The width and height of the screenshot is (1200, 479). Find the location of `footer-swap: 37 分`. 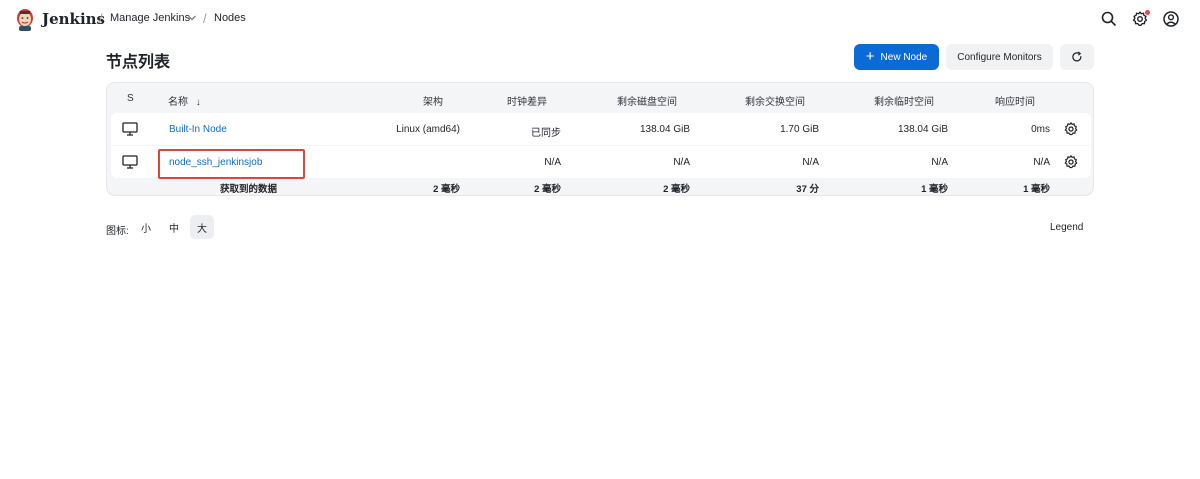

footer-swap: 37 分 is located at coordinates (807, 189).